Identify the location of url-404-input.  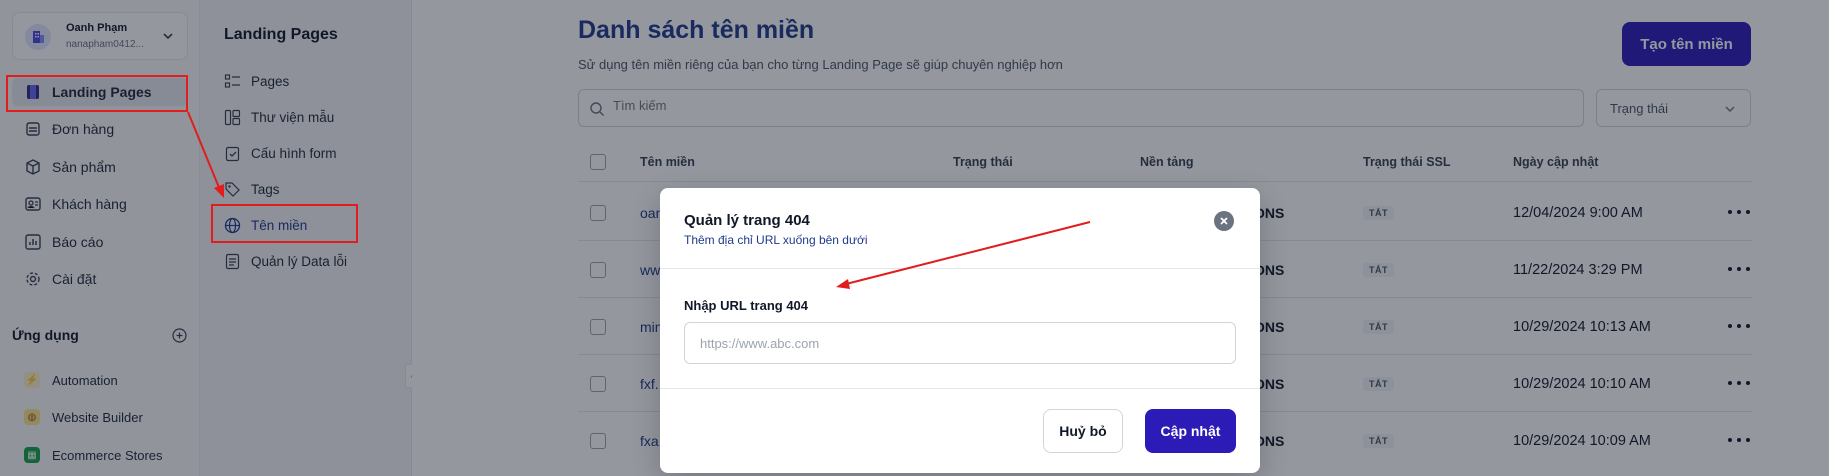
(960, 343).